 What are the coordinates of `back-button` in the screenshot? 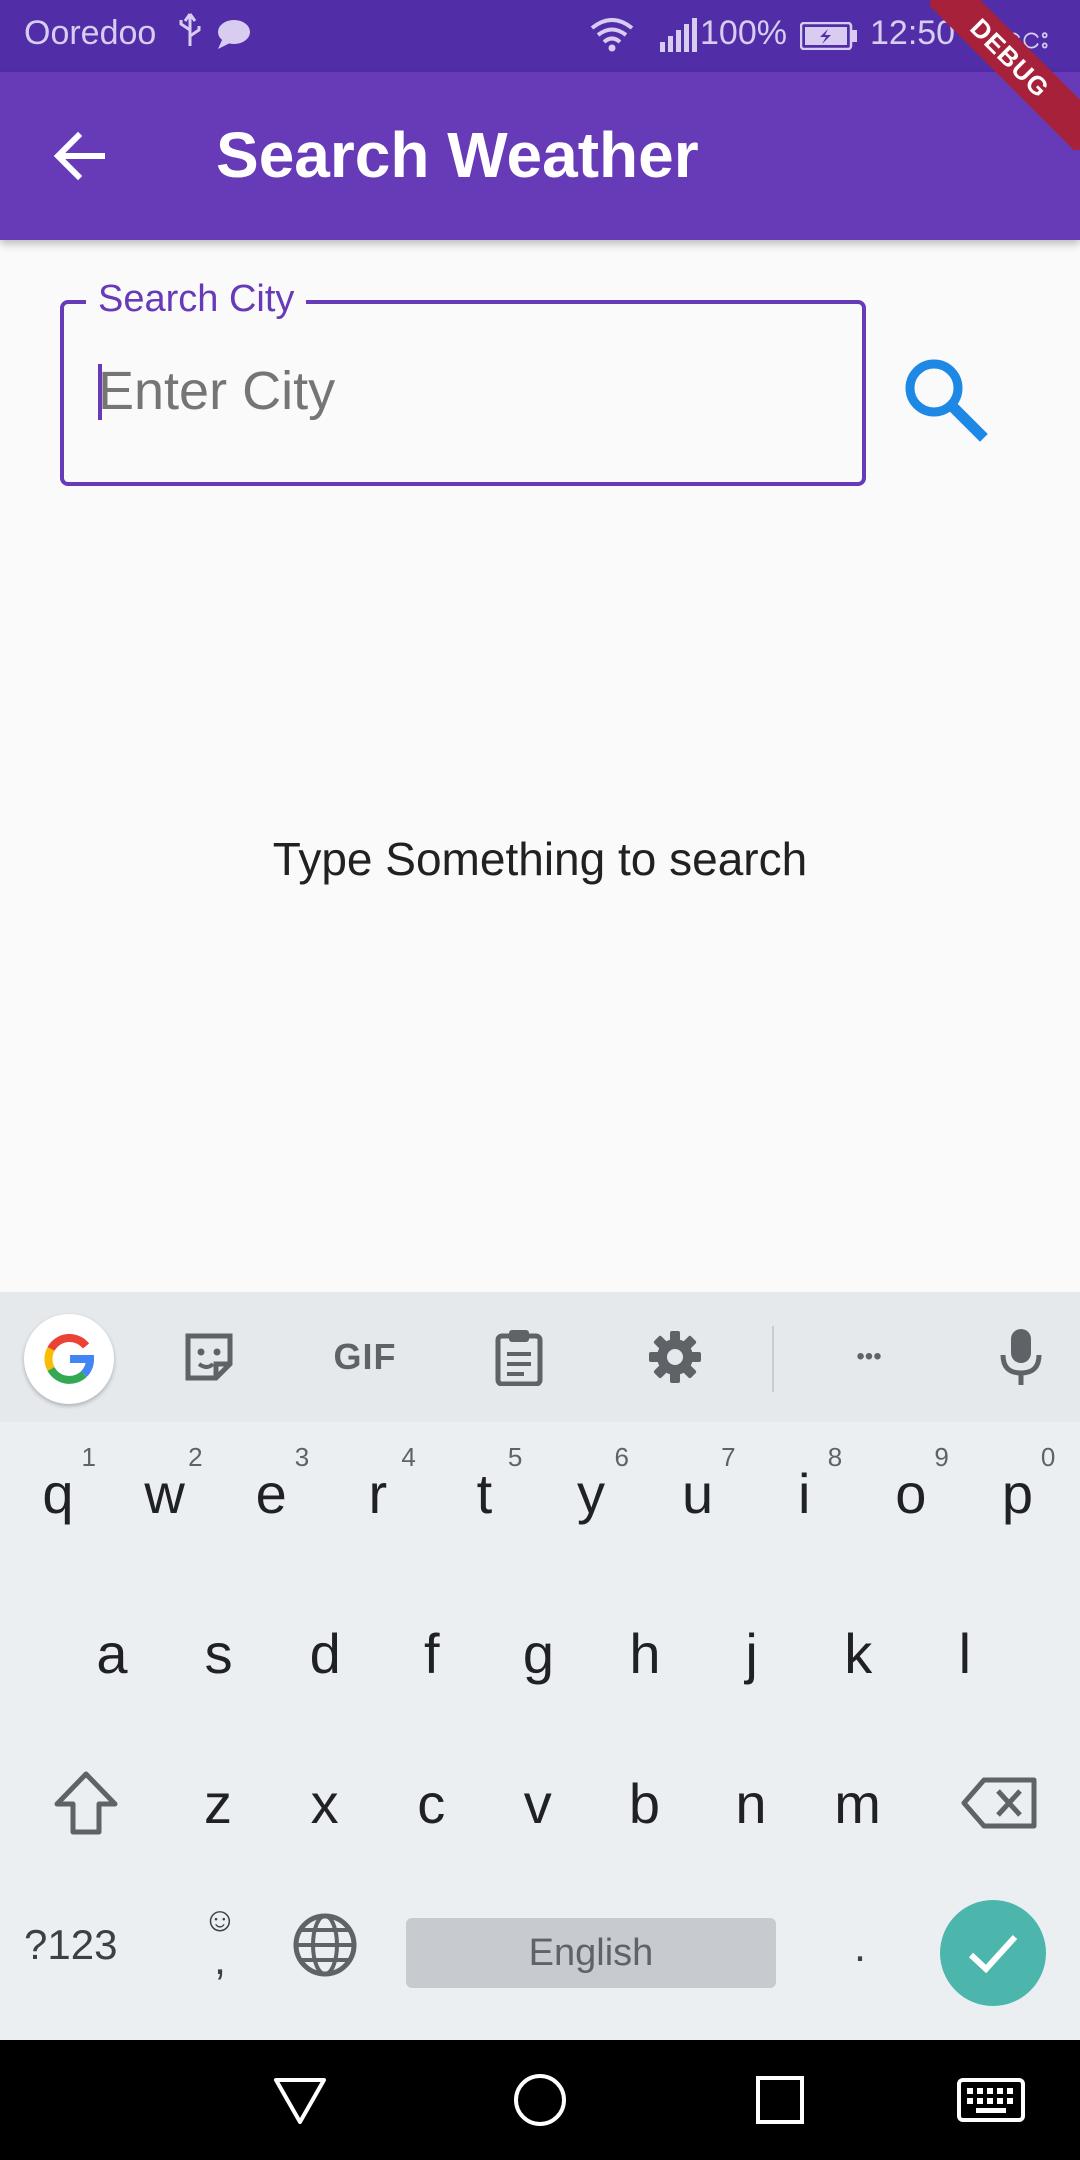 It's located at (80, 156).